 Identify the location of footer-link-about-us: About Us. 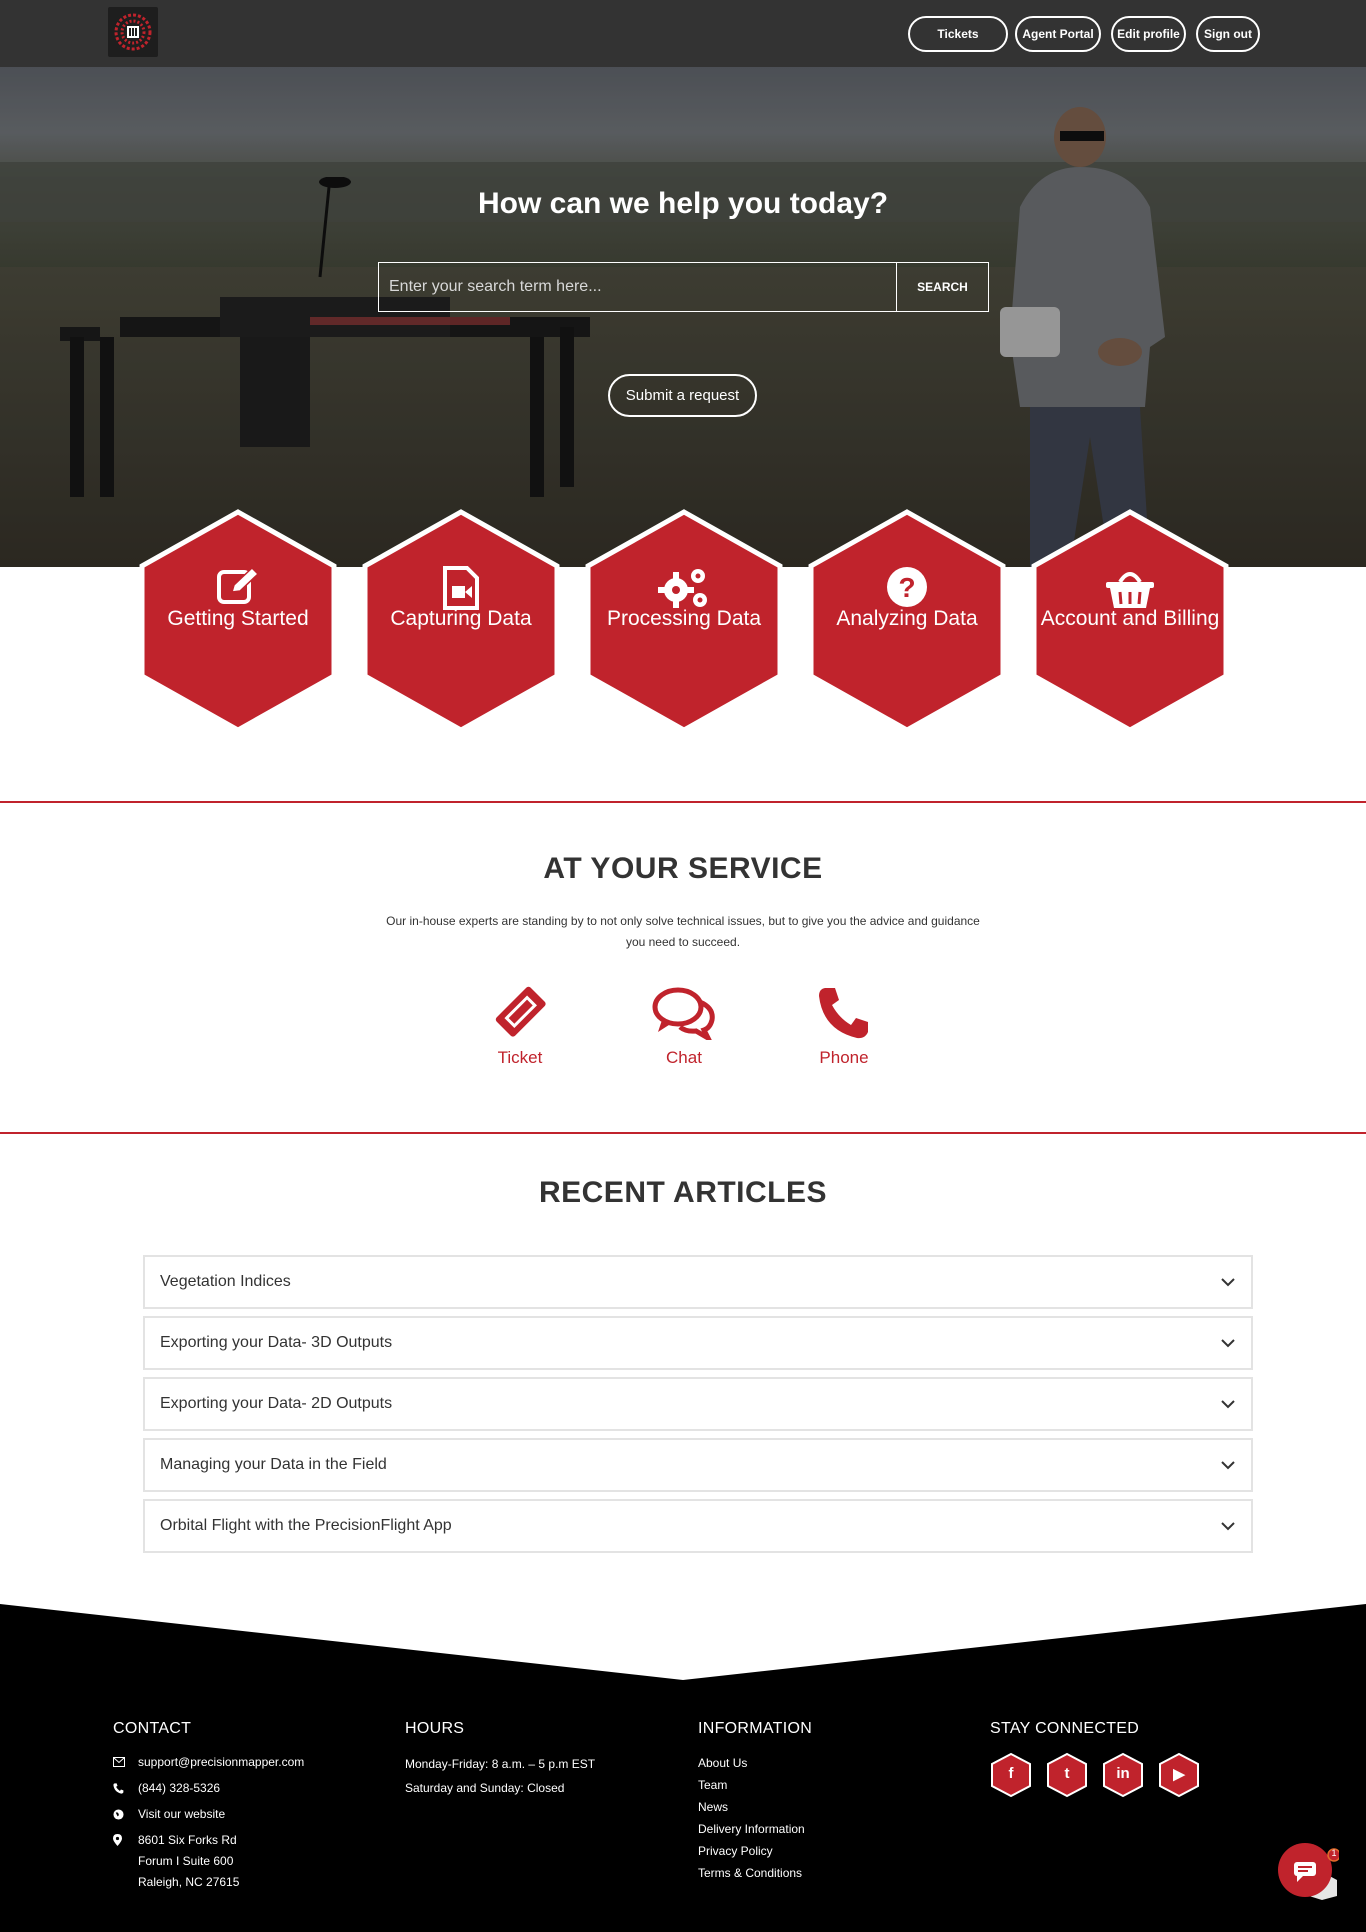
(818, 1763).